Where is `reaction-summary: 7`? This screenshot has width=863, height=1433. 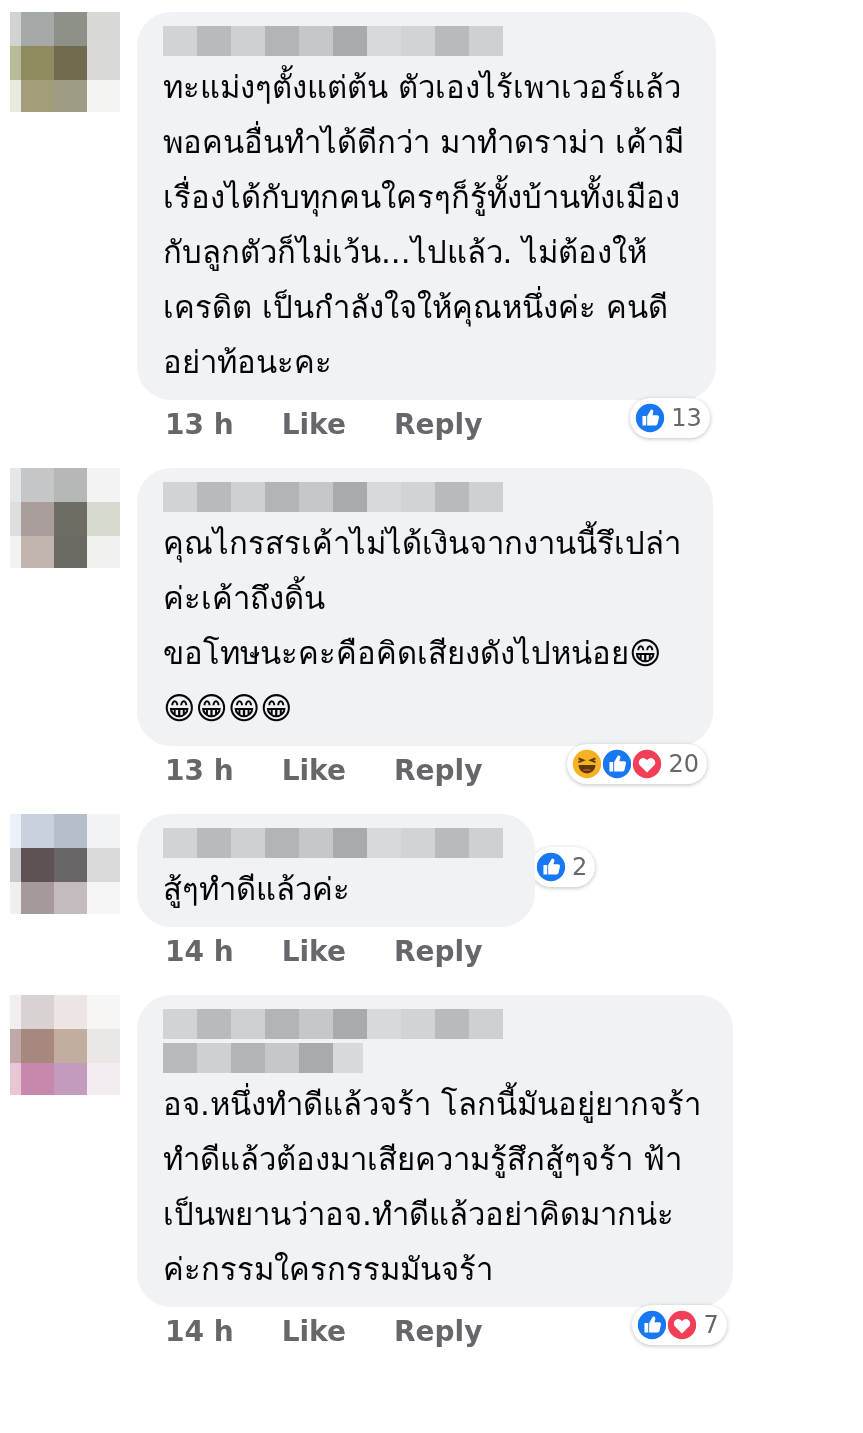 reaction-summary: 7 is located at coordinates (679, 1325).